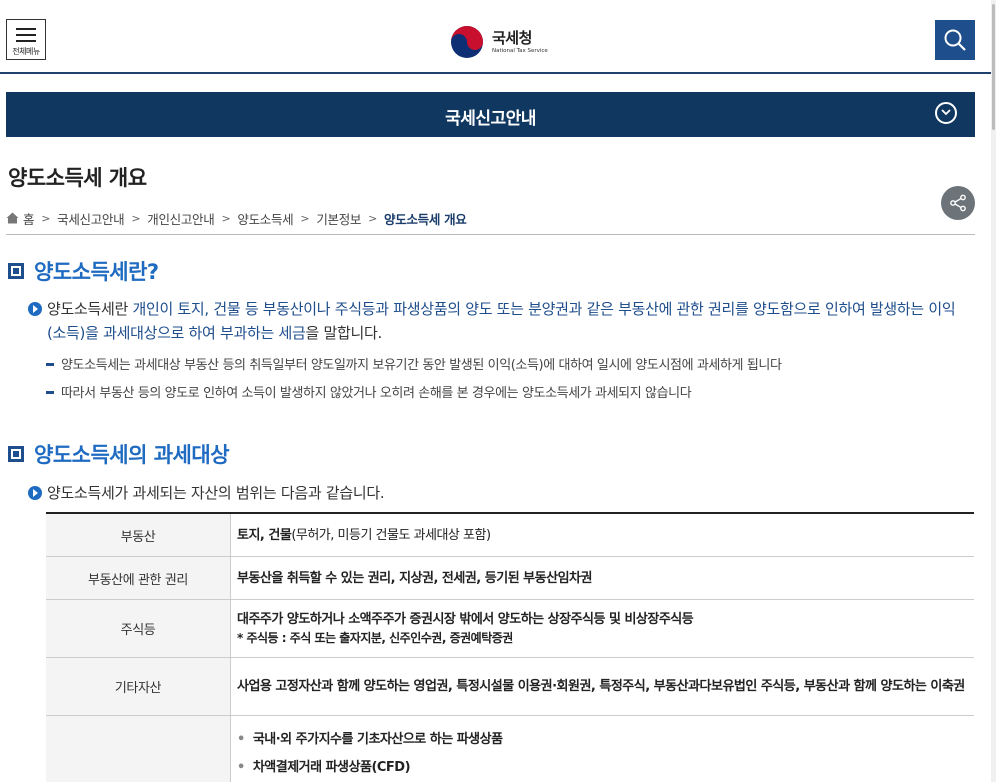  What do you see at coordinates (520, 50) in the screenshot?
I see `logo-english-name: National Tax Service` at bounding box center [520, 50].